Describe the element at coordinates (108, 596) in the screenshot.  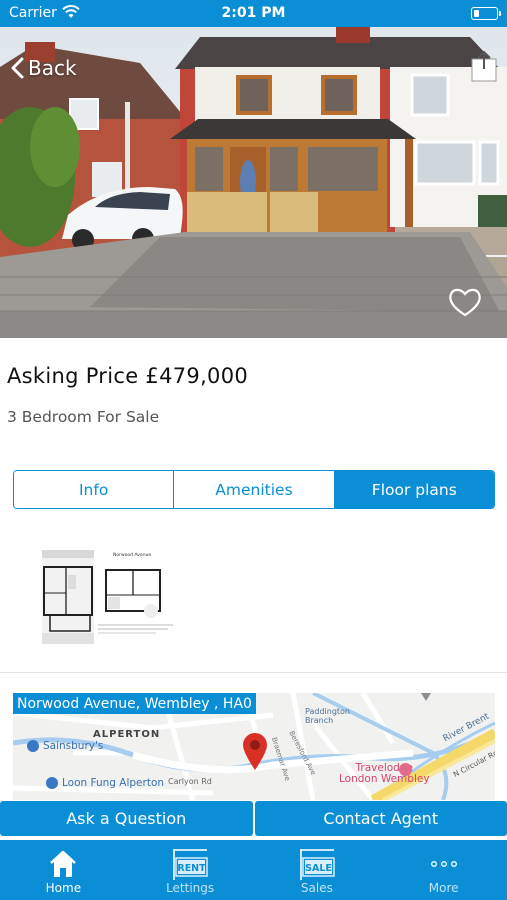
I see `floorplan-thumbnail: Norwood Avenue` at that location.